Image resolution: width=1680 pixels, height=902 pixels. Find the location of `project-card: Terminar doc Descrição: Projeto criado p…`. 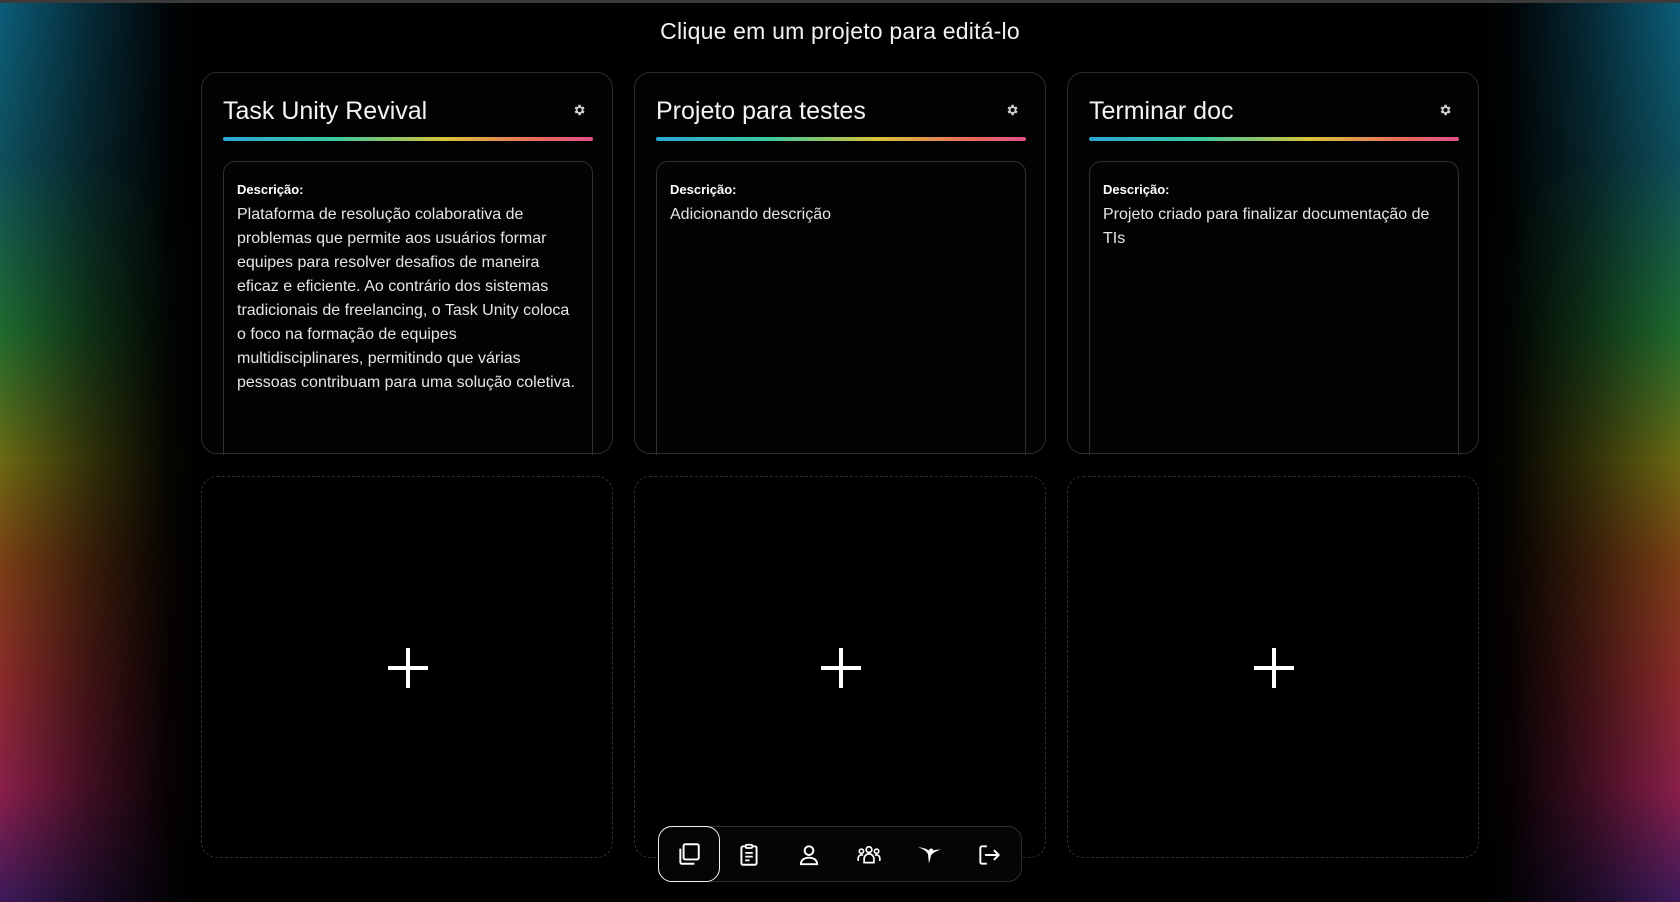

project-card: Terminar doc Descrição: Projeto criado p… is located at coordinates (1273, 263).